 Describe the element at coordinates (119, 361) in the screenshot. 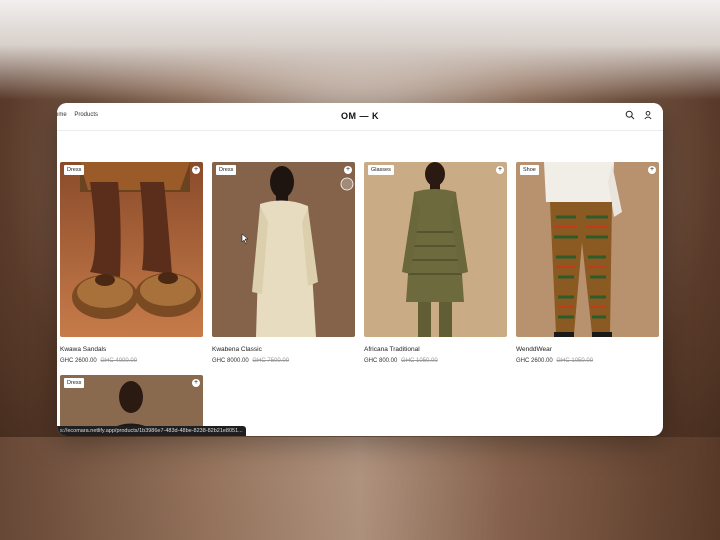

I see `original-price: GHC 4000.00` at that location.